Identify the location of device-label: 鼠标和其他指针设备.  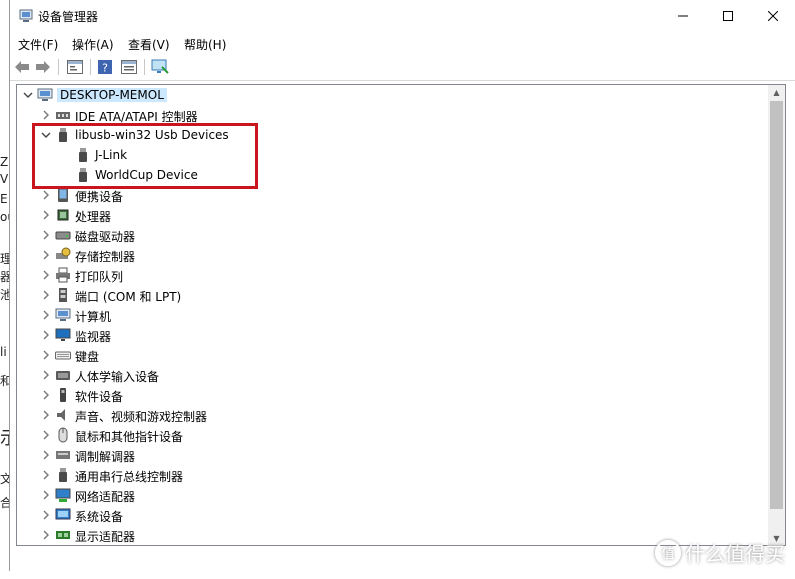
(129, 437).